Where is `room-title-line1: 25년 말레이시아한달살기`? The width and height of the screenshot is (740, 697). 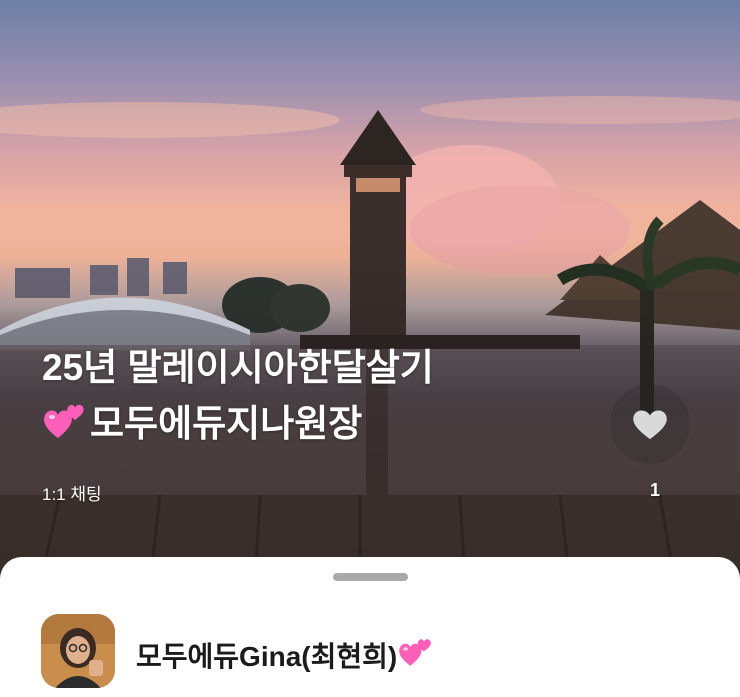
room-title-line1: 25년 말레이시아한달살기 is located at coordinates (238, 367).